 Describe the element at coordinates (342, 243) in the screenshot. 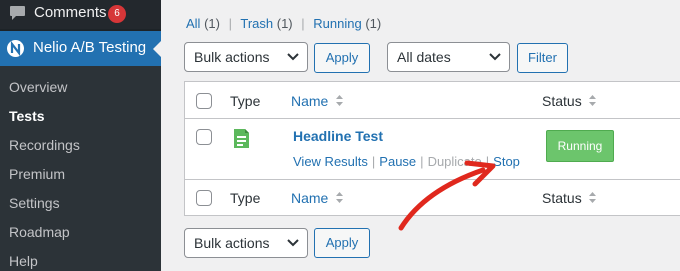

I see `apply-button-bottom: Apply` at that location.